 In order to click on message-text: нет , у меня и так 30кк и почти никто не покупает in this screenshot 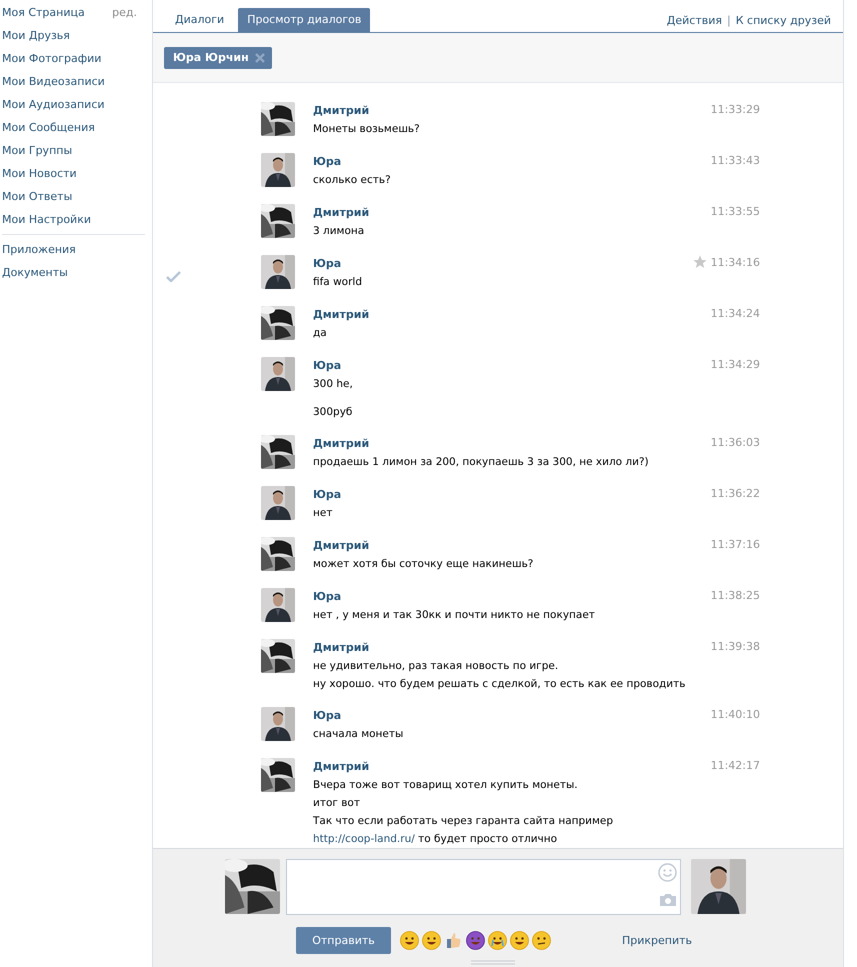, I will do `click(454, 615)`.